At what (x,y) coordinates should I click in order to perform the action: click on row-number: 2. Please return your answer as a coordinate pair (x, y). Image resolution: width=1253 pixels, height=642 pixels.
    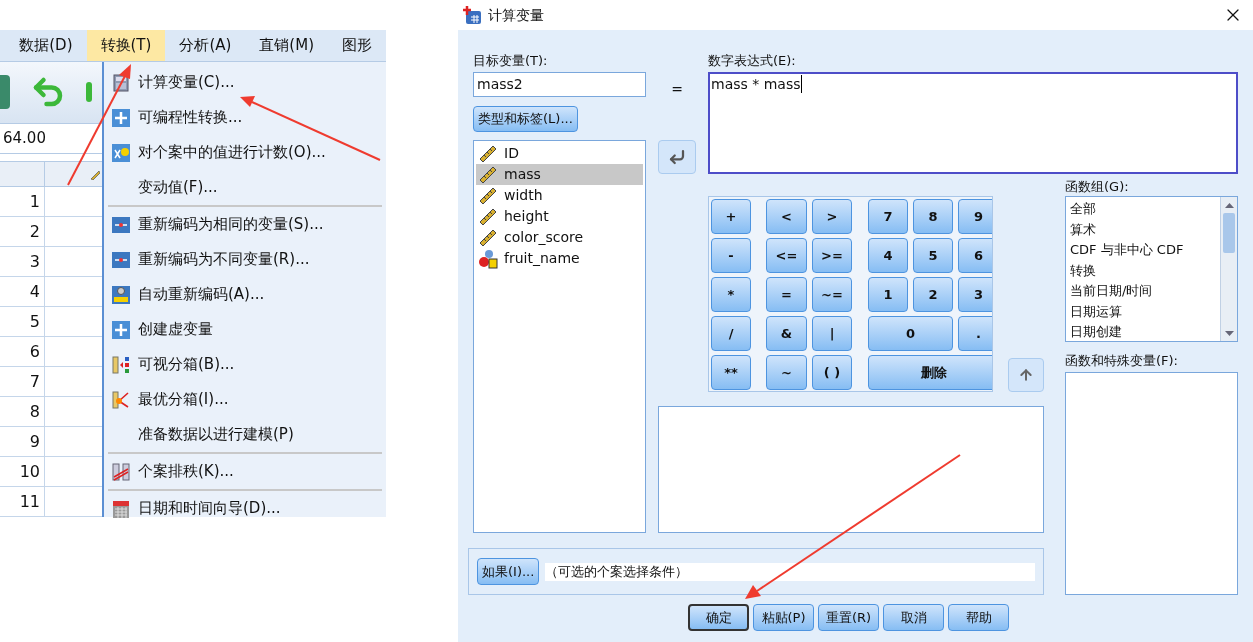
    Looking at the image, I should click on (22, 231).